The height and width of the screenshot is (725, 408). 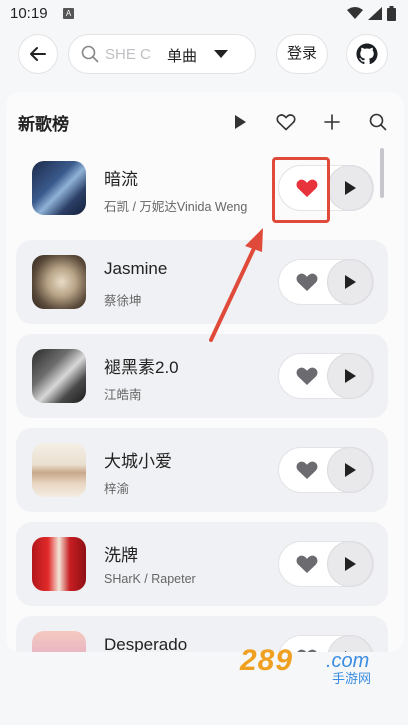 What do you see at coordinates (141, 367) in the screenshot?
I see `song-title: 褪黑素2.0` at bounding box center [141, 367].